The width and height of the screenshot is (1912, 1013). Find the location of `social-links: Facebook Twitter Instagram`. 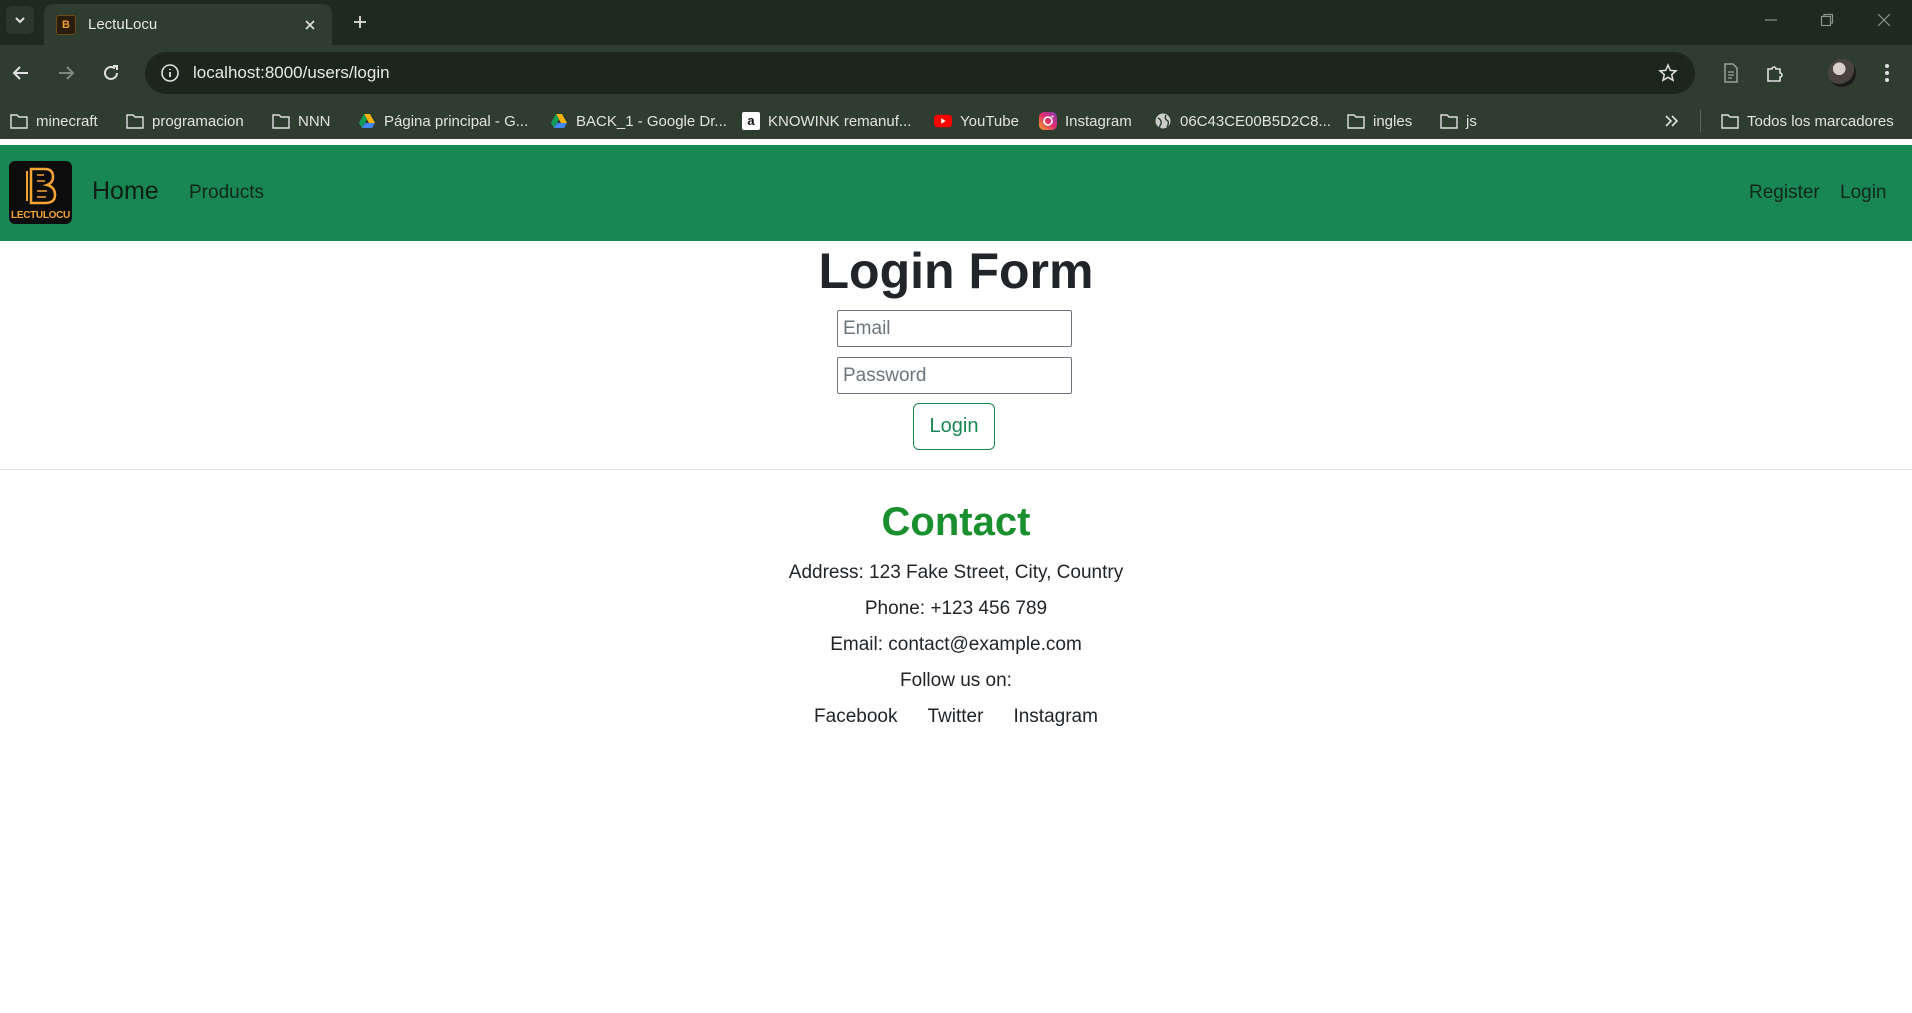

social-links: Facebook Twitter Instagram is located at coordinates (956, 717).